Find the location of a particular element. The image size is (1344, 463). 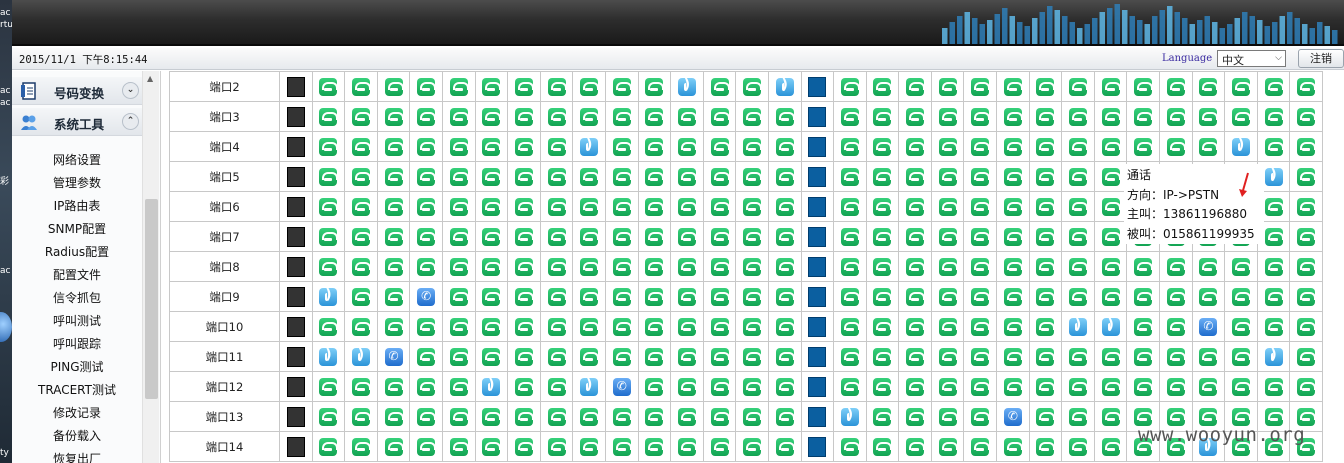

chevron-double-up-icon: ⌃ is located at coordinates (130, 121).